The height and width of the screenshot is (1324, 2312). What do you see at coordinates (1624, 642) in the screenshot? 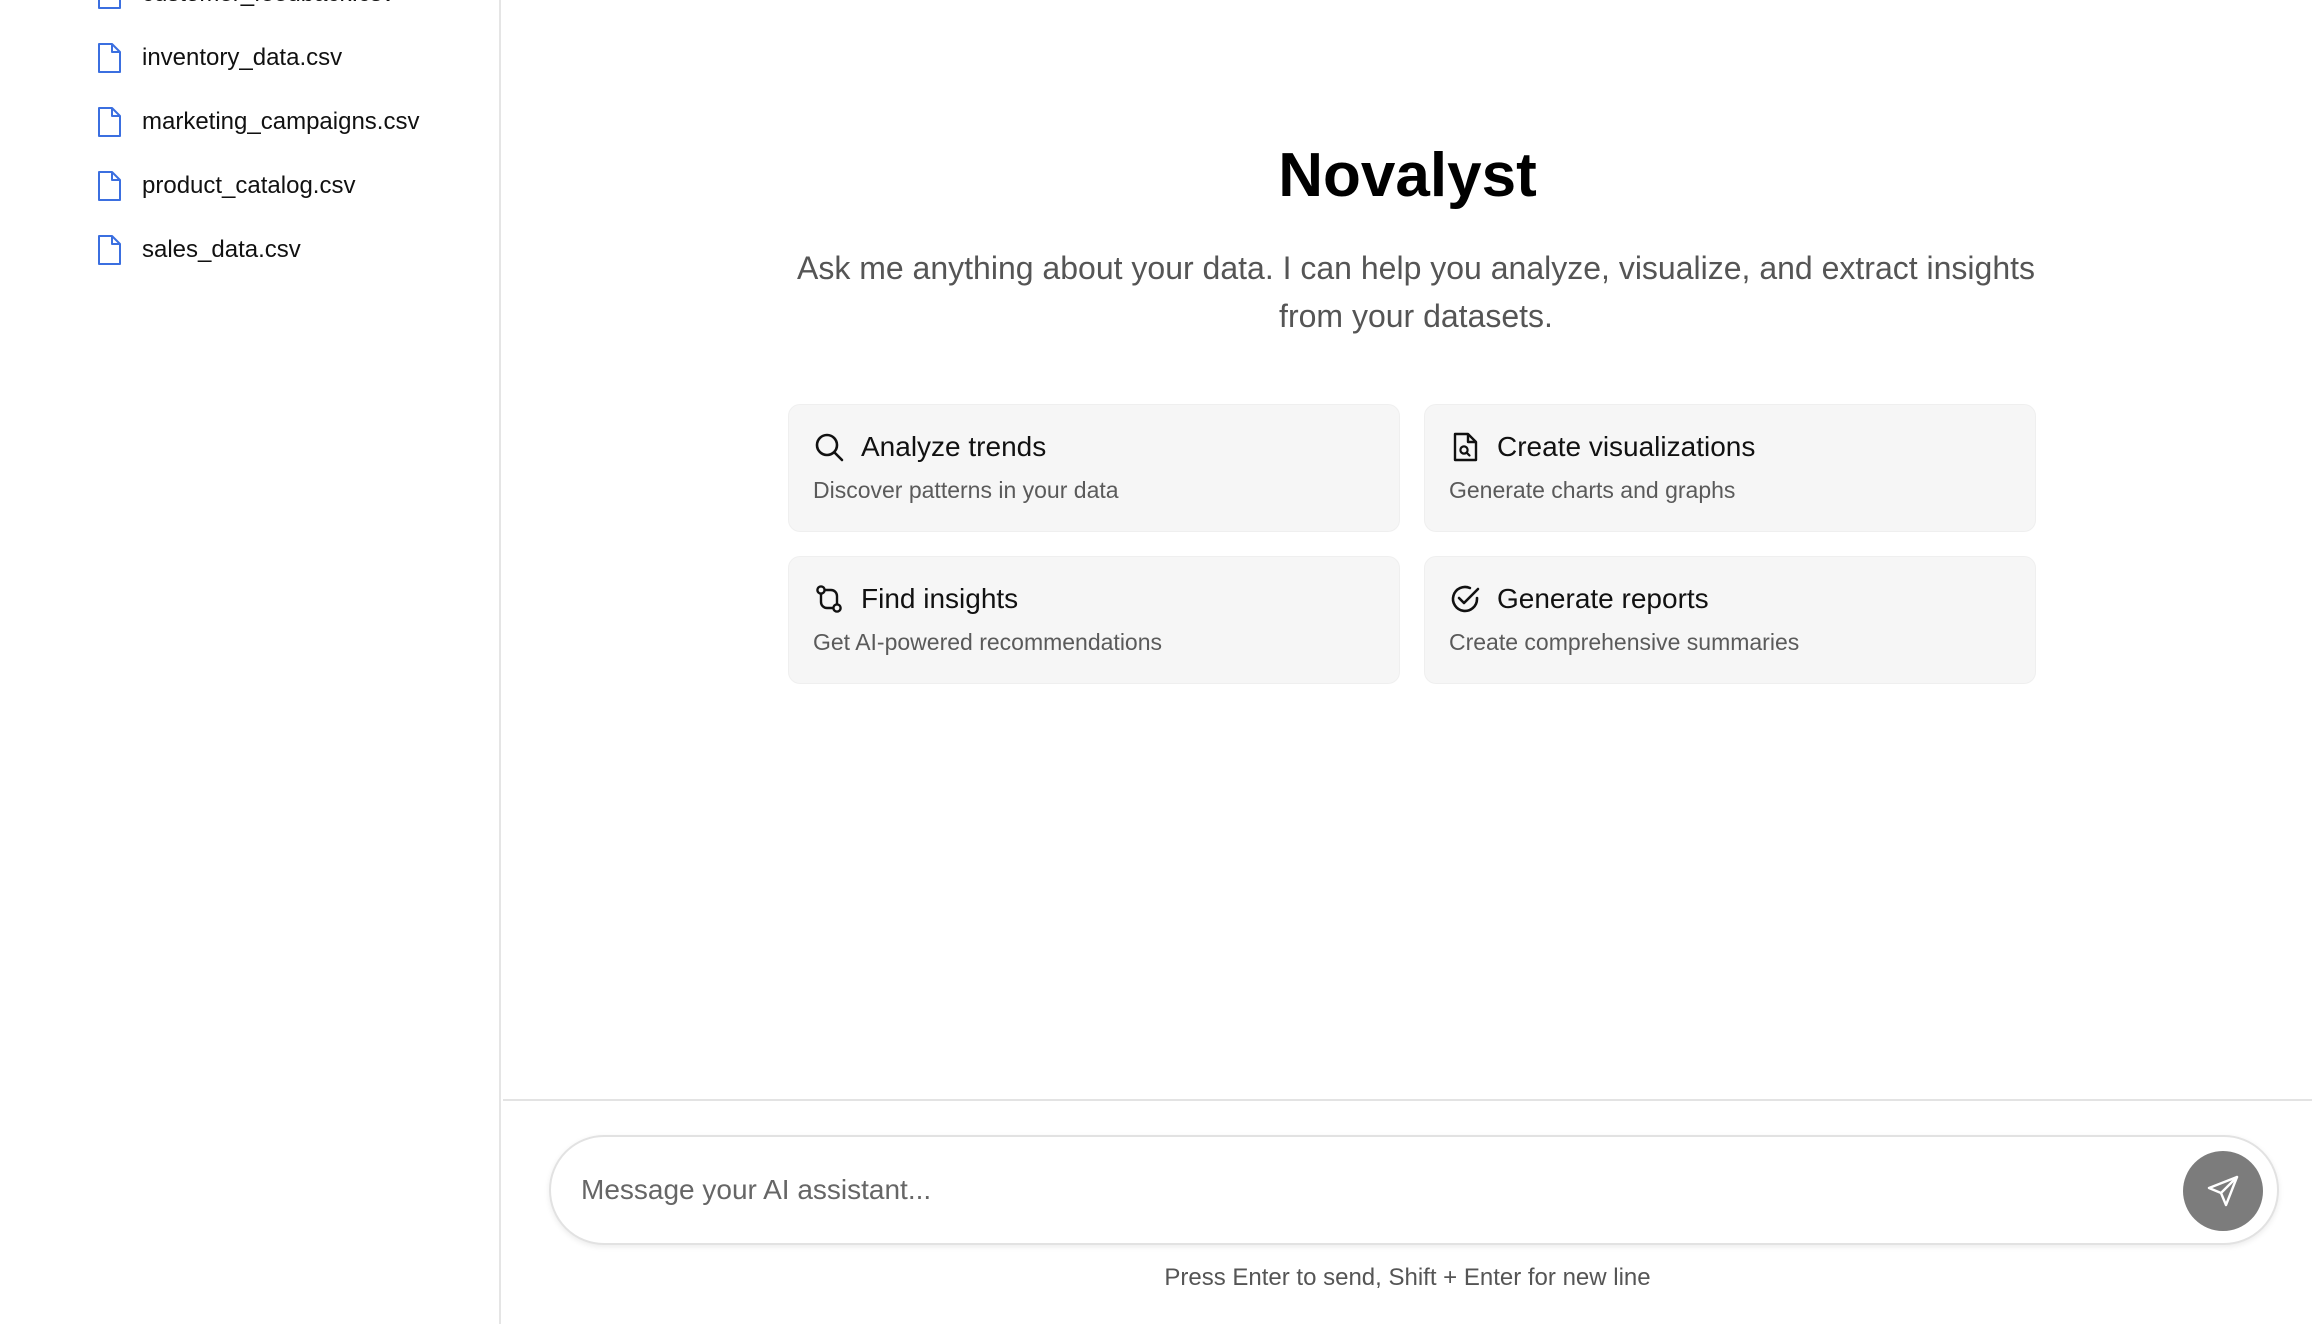
I see `card-description: Create comprehensive summaries` at bounding box center [1624, 642].